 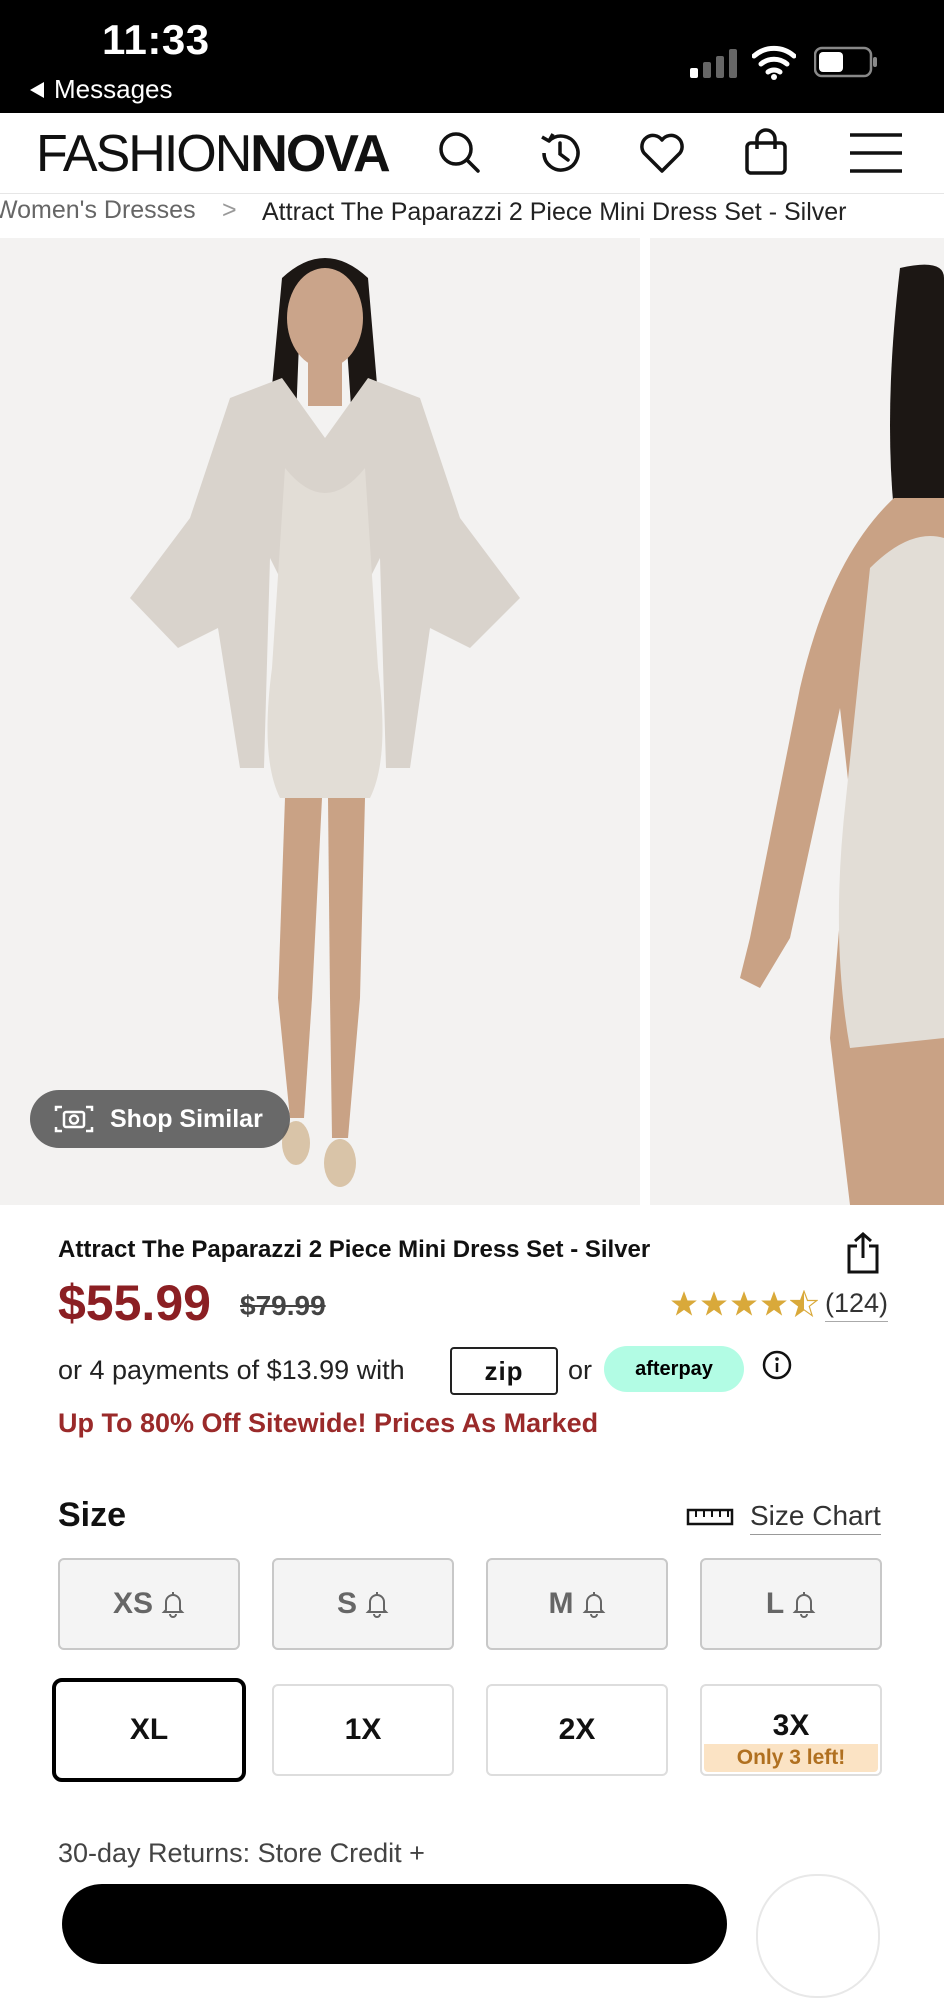 What do you see at coordinates (815, 1517) in the screenshot?
I see `size-chart-link: Size Chart` at bounding box center [815, 1517].